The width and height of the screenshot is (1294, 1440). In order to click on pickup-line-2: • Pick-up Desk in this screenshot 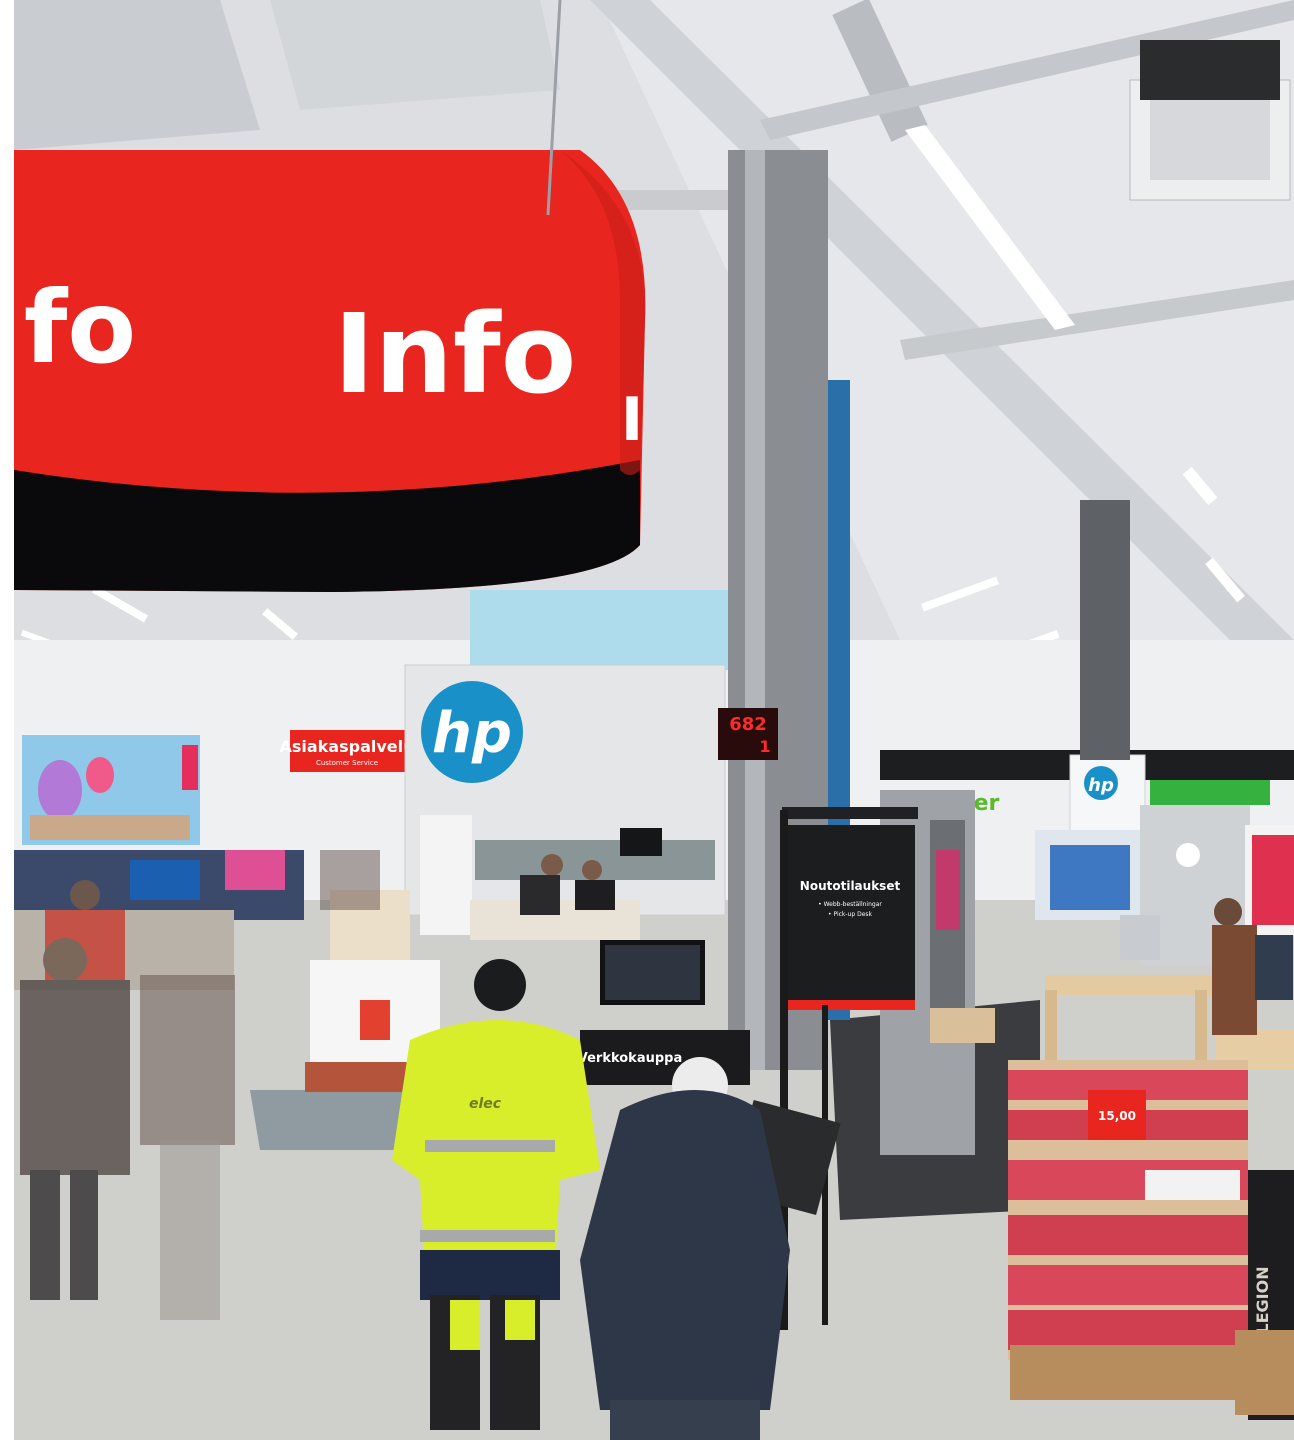, I will do `click(850, 914)`.